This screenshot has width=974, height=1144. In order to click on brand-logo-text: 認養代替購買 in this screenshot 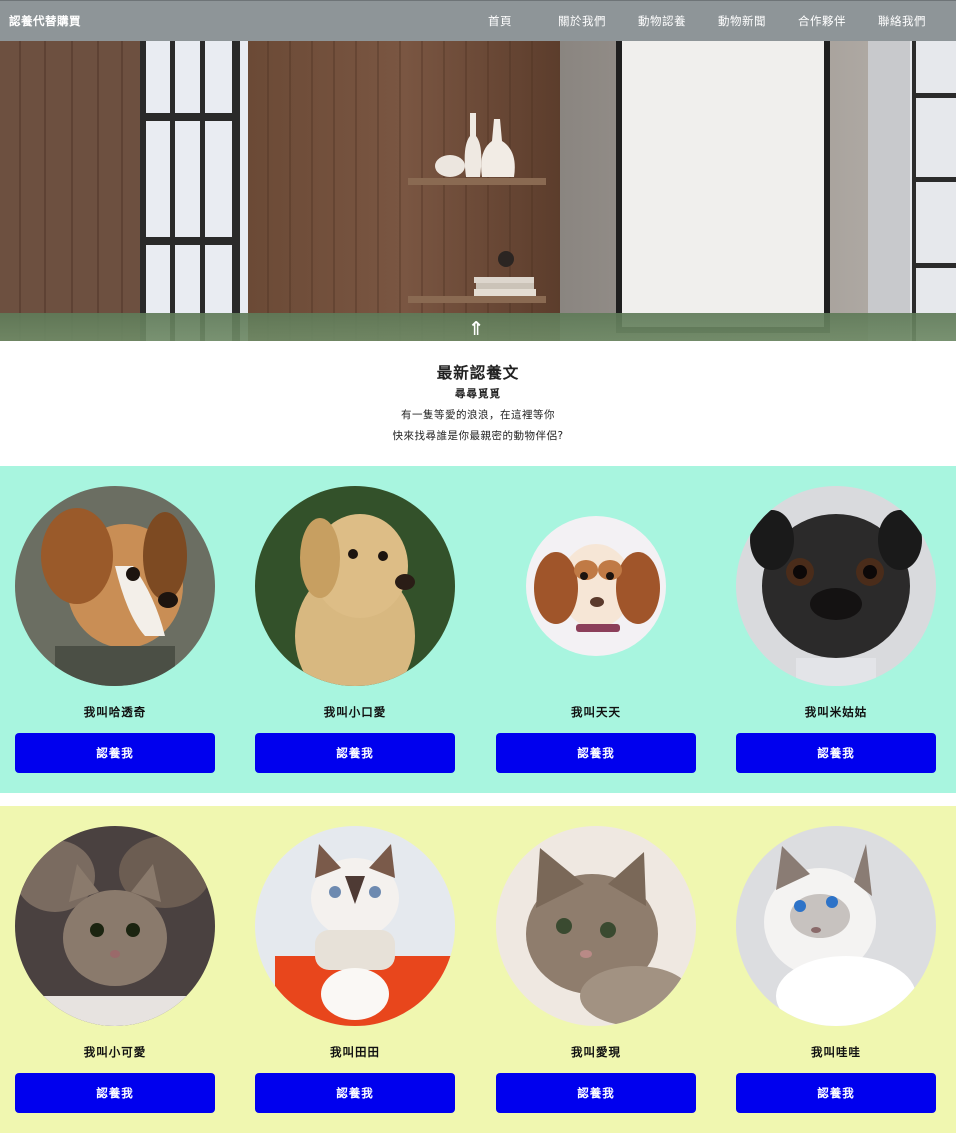, I will do `click(45, 21)`.